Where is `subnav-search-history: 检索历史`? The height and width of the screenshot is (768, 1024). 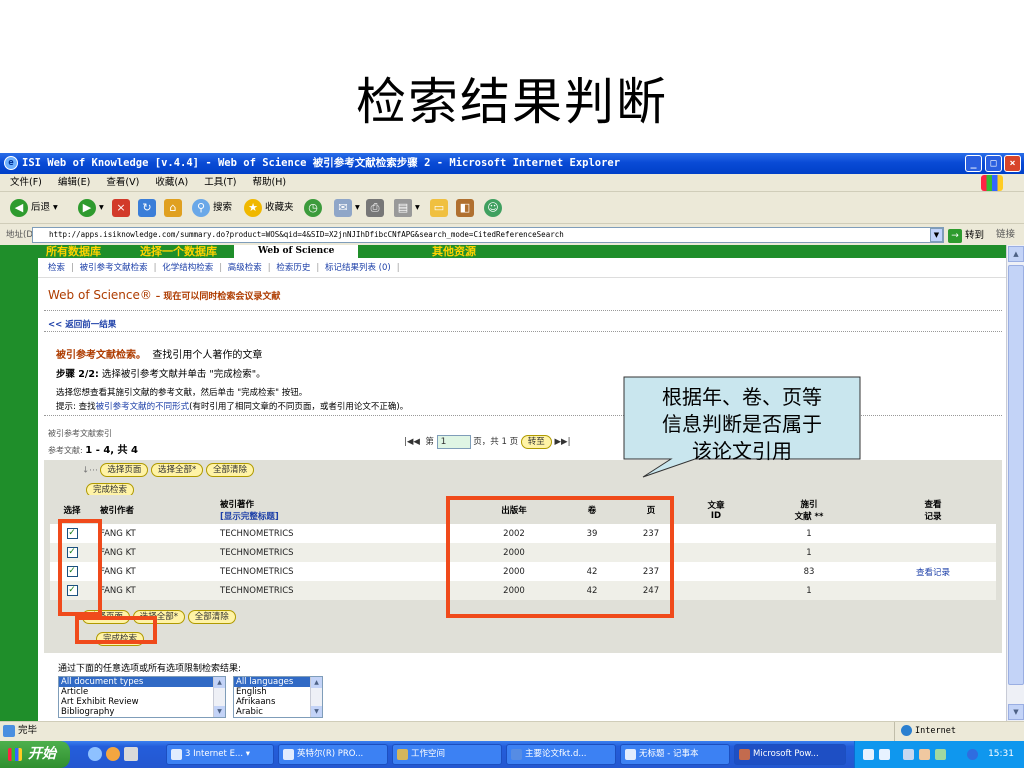
subnav-search-history: 检索历史 is located at coordinates (293, 268).